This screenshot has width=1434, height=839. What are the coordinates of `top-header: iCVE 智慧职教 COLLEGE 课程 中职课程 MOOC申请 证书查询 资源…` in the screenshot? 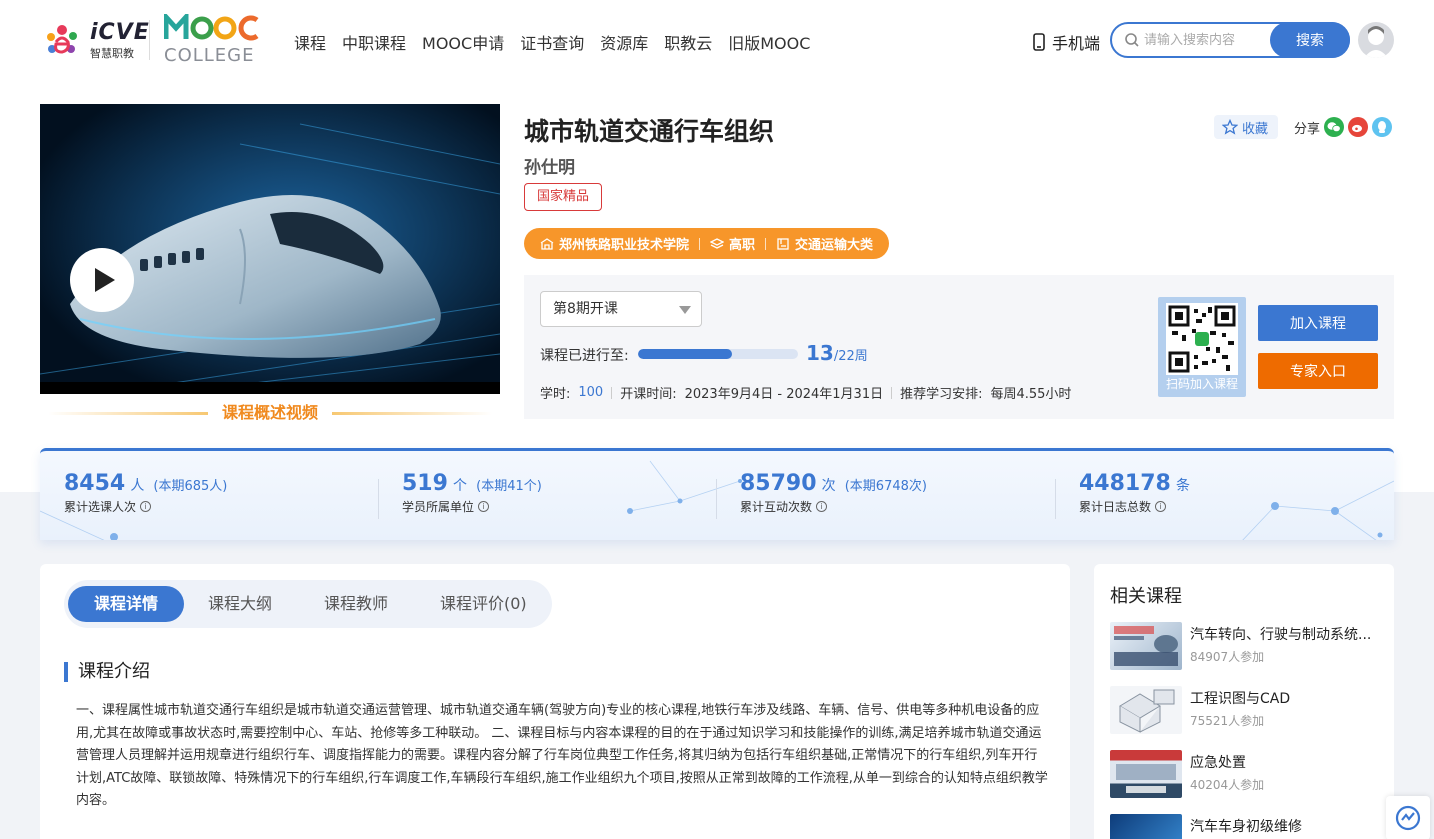 It's located at (717, 40).